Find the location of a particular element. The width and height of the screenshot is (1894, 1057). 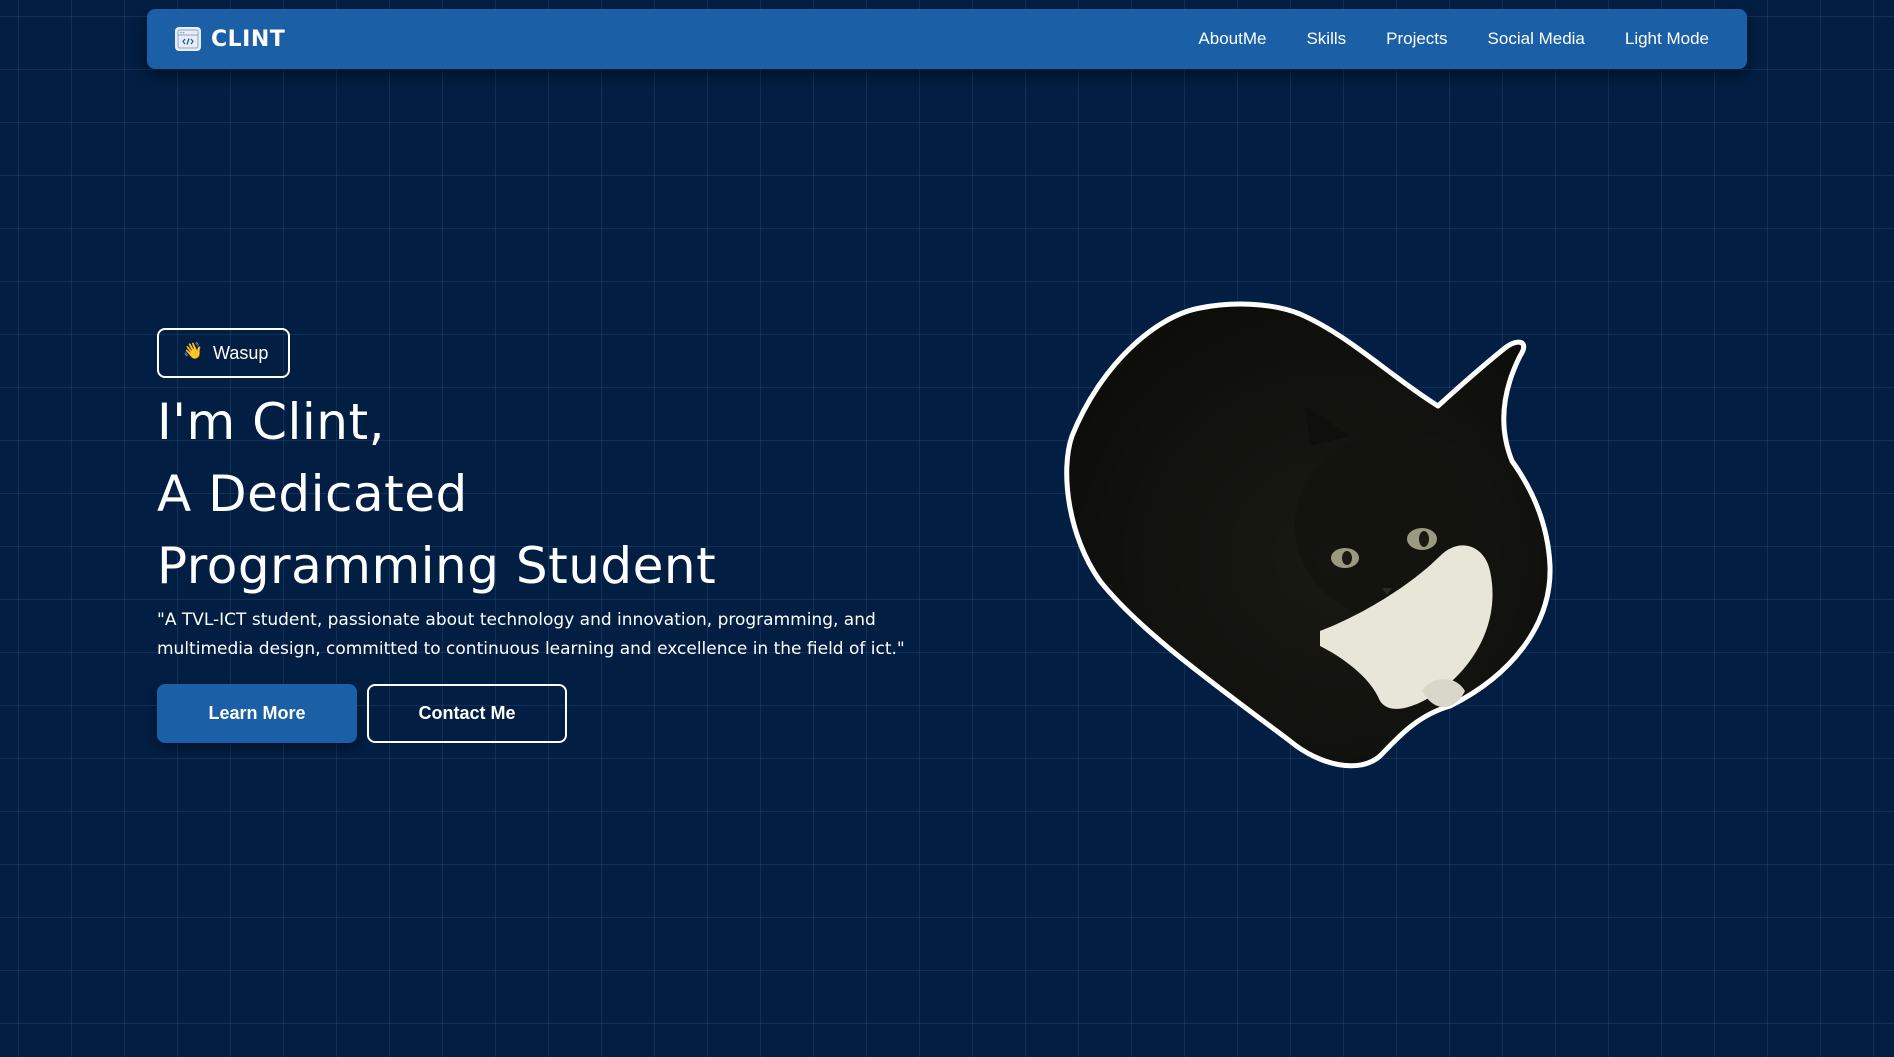

headline-line-1: I'm Clint, is located at coordinates (271, 422).